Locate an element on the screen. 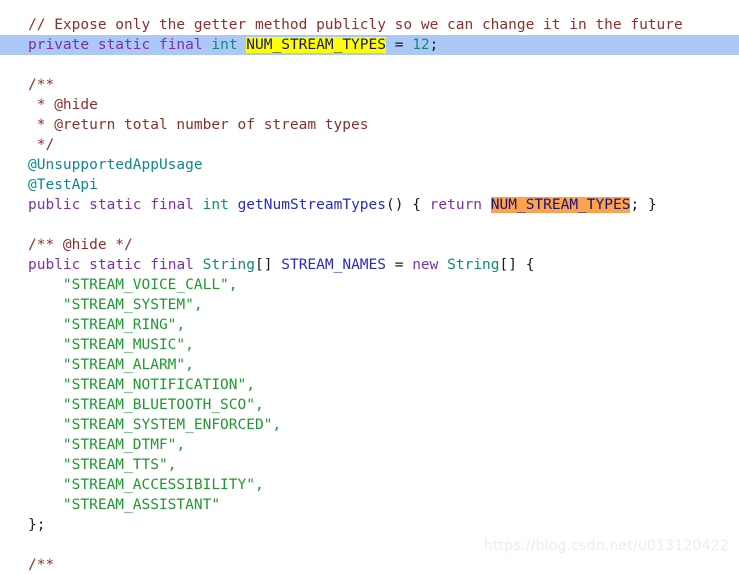 Image resolution: width=739 pixels, height=575 pixels. javadoc-token: * @return total number of stream types is located at coordinates (198, 125).